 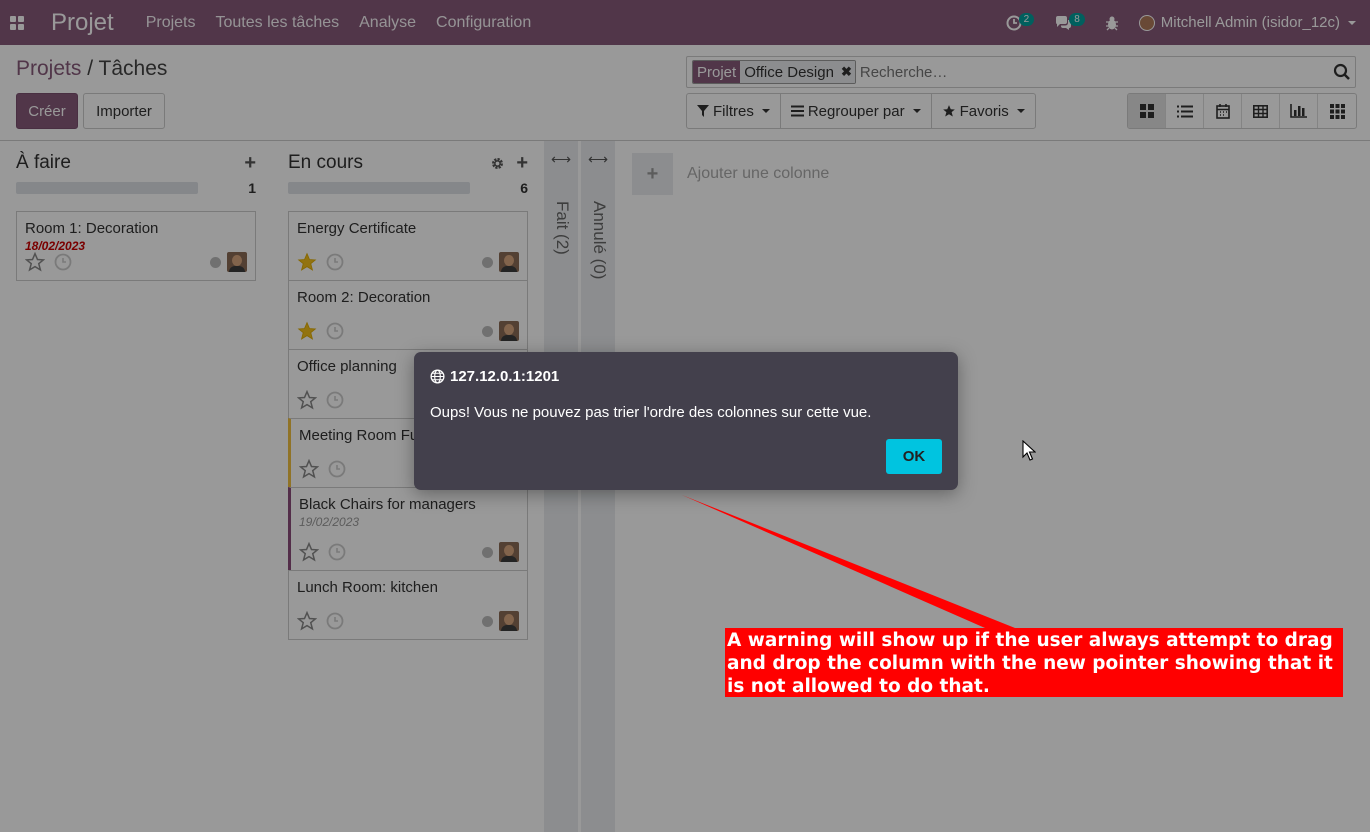 I want to click on annotation-pointer, so click(x=848, y=561).